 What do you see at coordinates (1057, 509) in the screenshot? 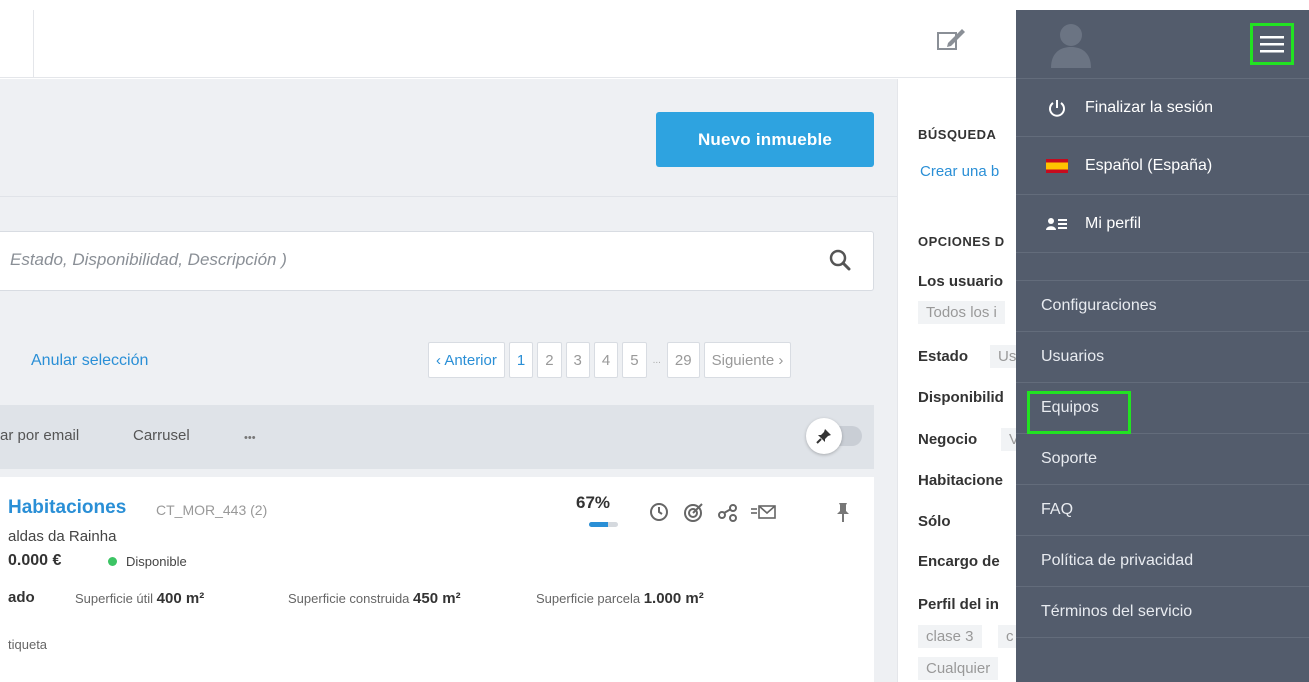
I see `menu-faq-label: FAQ` at bounding box center [1057, 509].